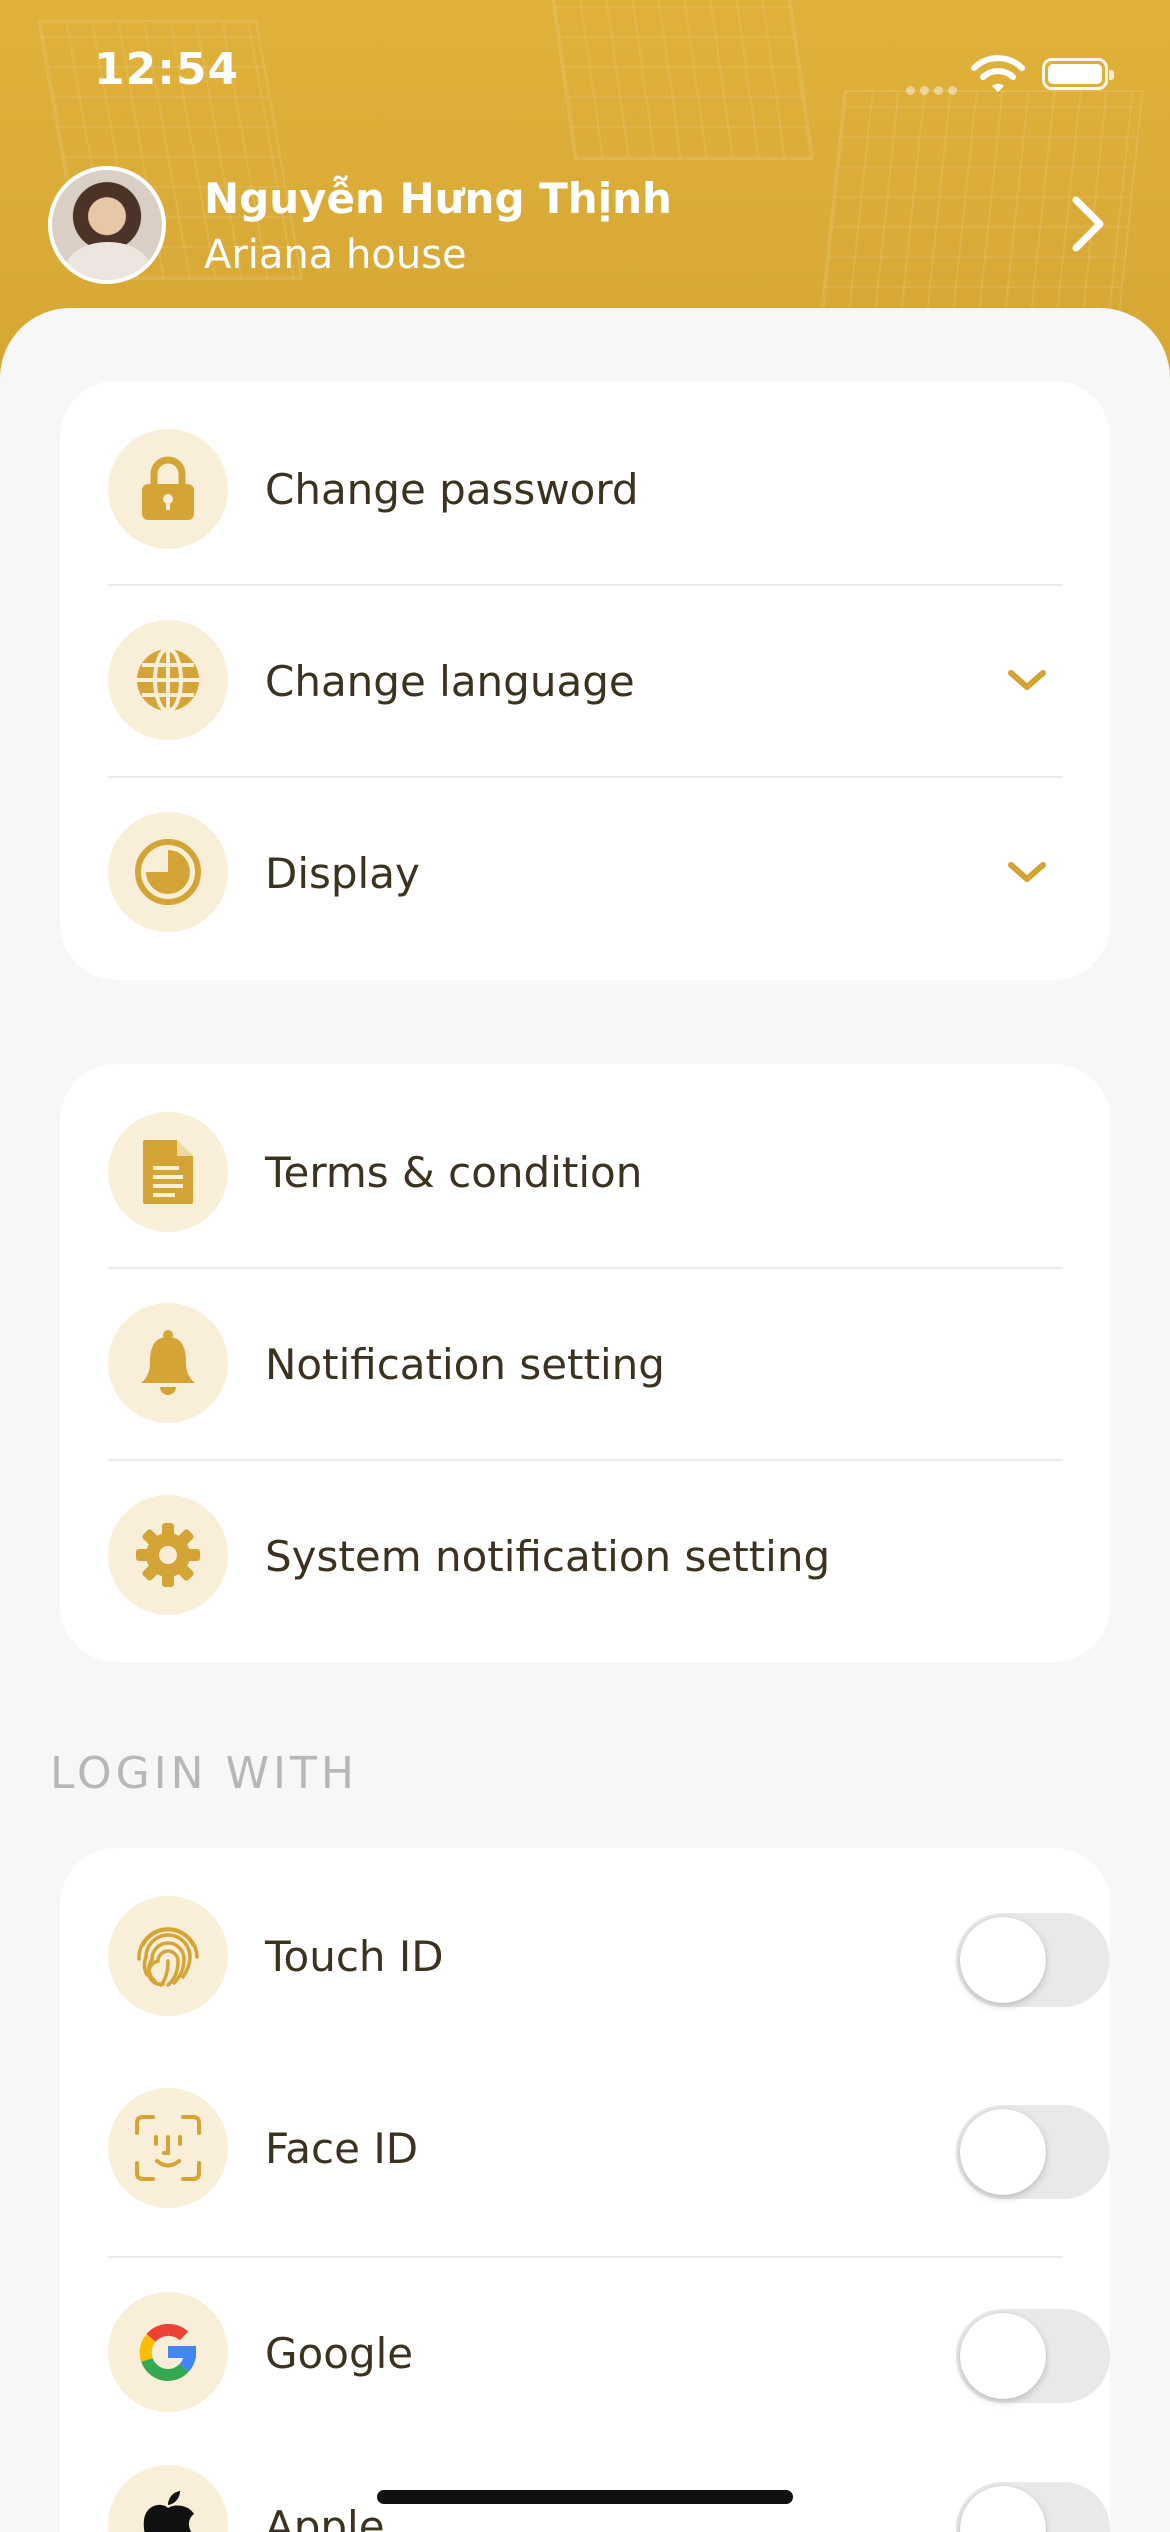  I want to click on face-id-icon-circle, so click(168, 2148).